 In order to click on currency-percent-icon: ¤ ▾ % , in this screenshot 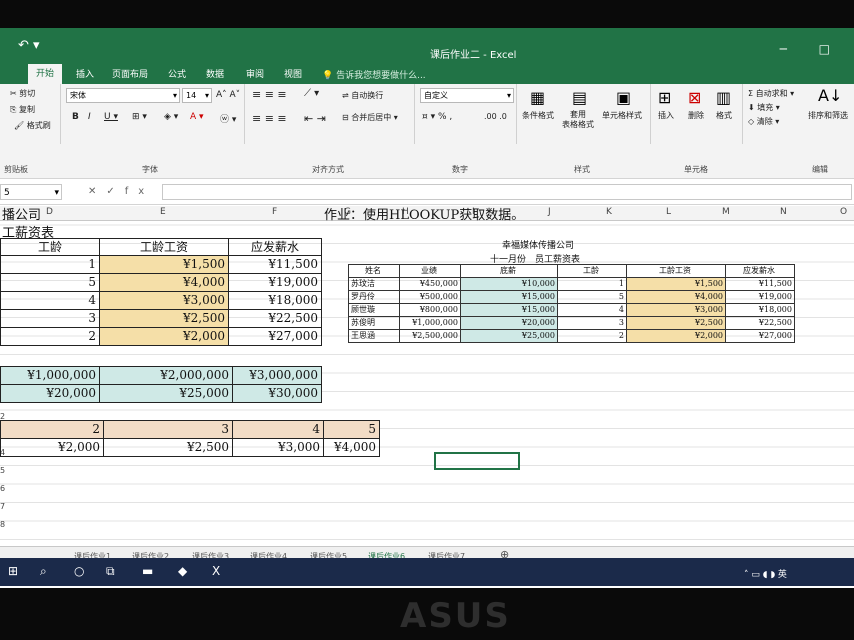, I will do `click(437, 117)`.